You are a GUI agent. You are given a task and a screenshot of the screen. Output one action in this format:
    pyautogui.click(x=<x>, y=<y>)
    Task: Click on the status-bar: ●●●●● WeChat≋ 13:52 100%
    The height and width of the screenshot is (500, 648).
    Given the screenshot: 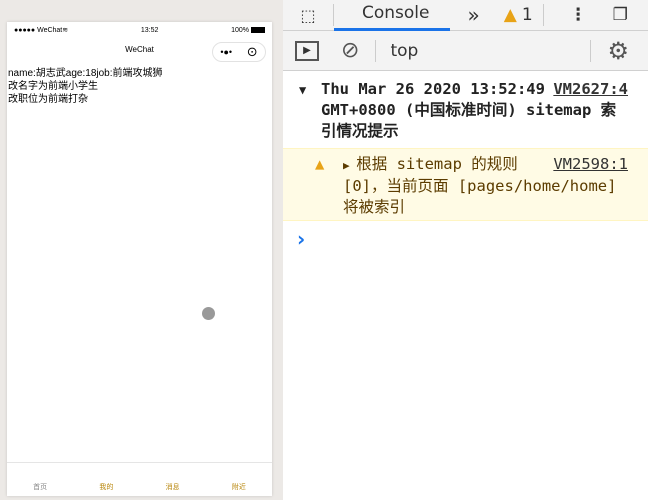 What is the action you would take?
    pyautogui.click(x=139, y=30)
    